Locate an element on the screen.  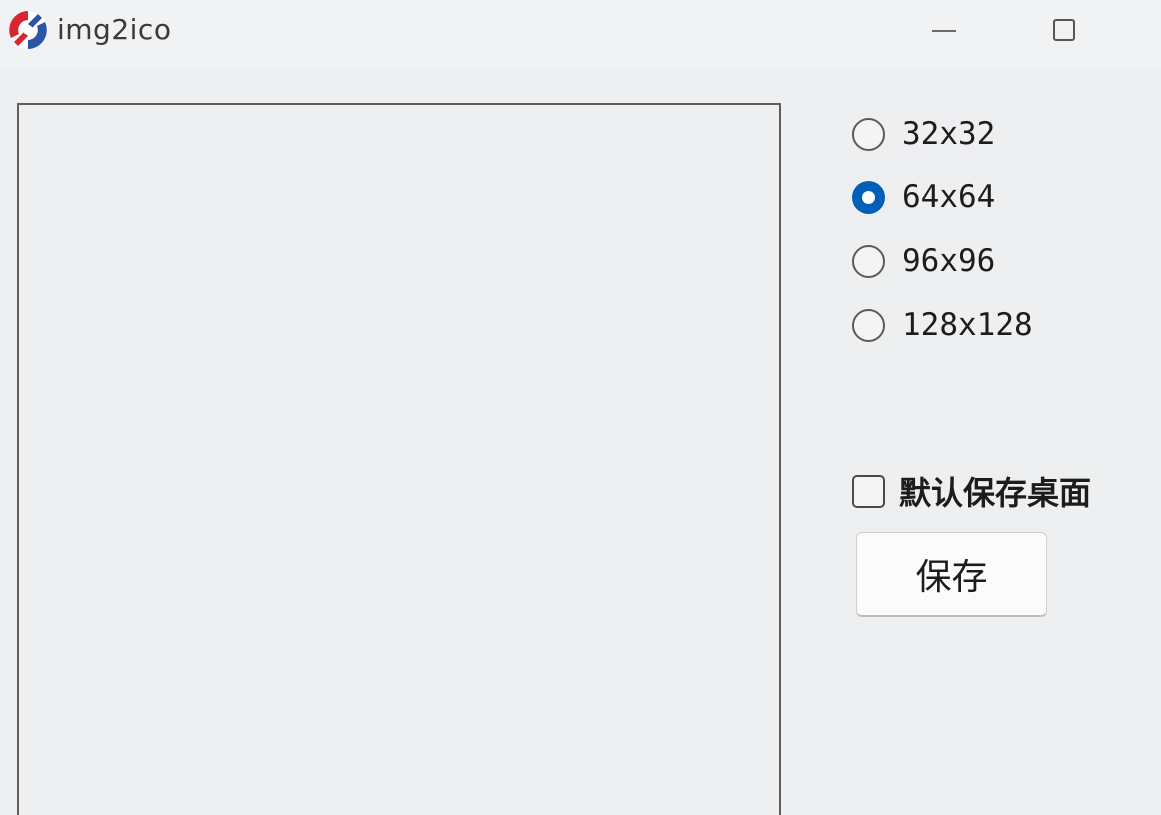
save-to-desktop-checkbox: 默认保存桌面 is located at coordinates (971, 491).